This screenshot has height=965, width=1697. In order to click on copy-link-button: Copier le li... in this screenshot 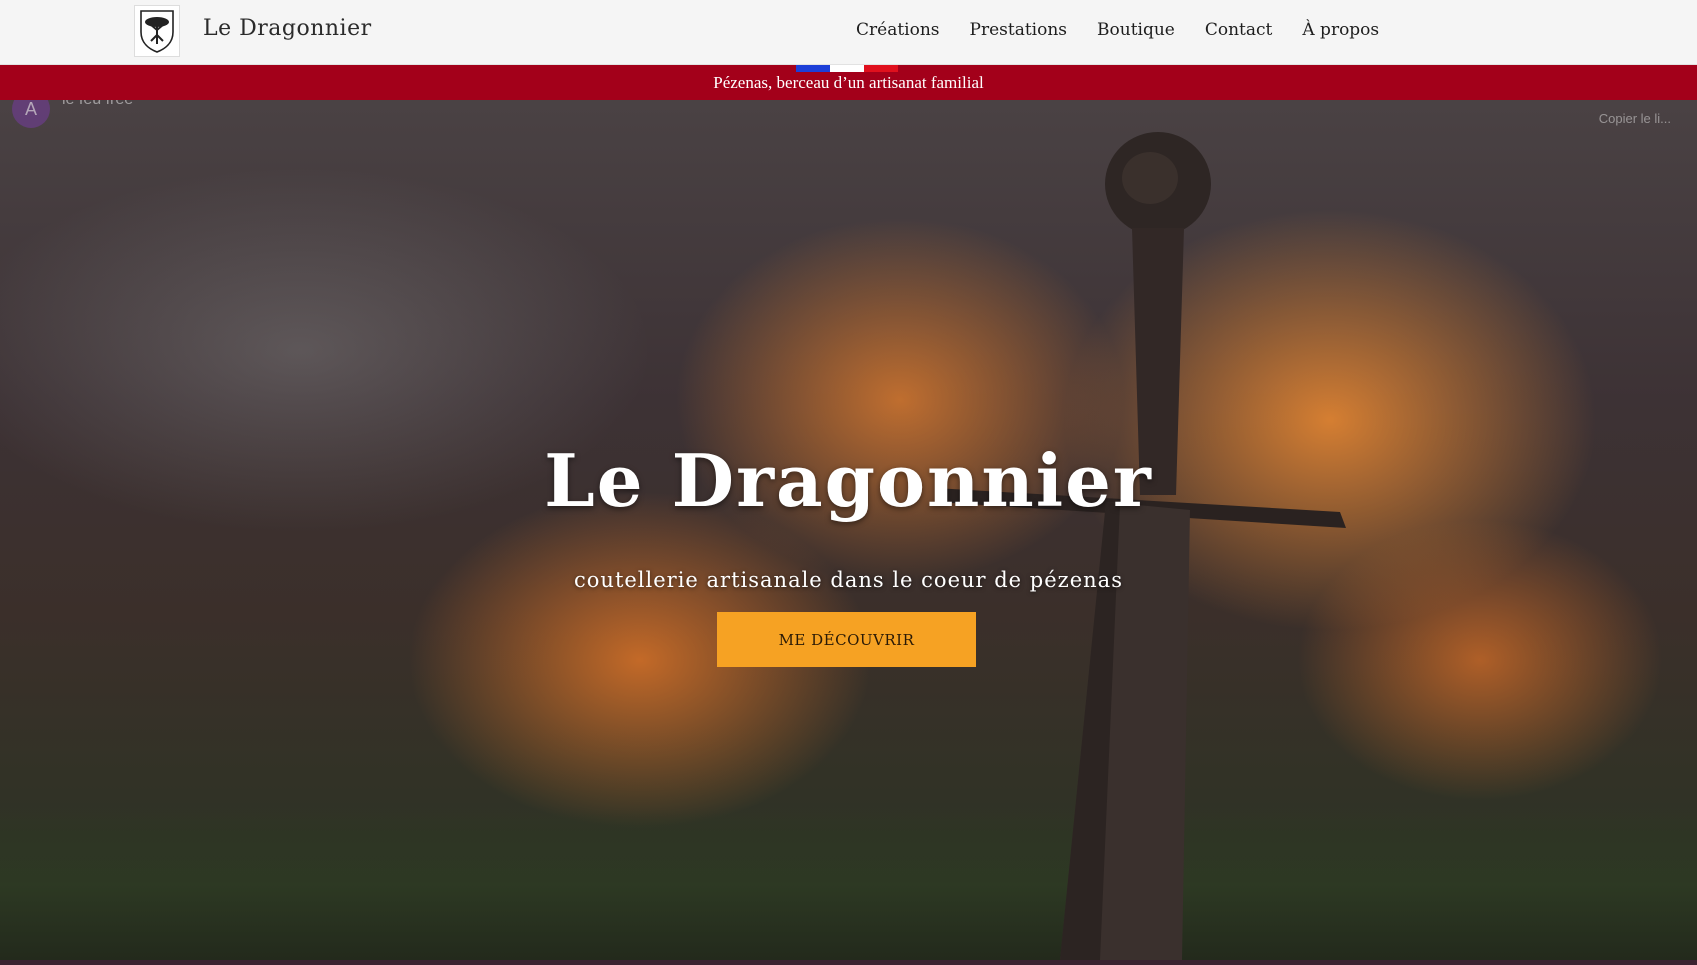, I will do `click(1635, 118)`.